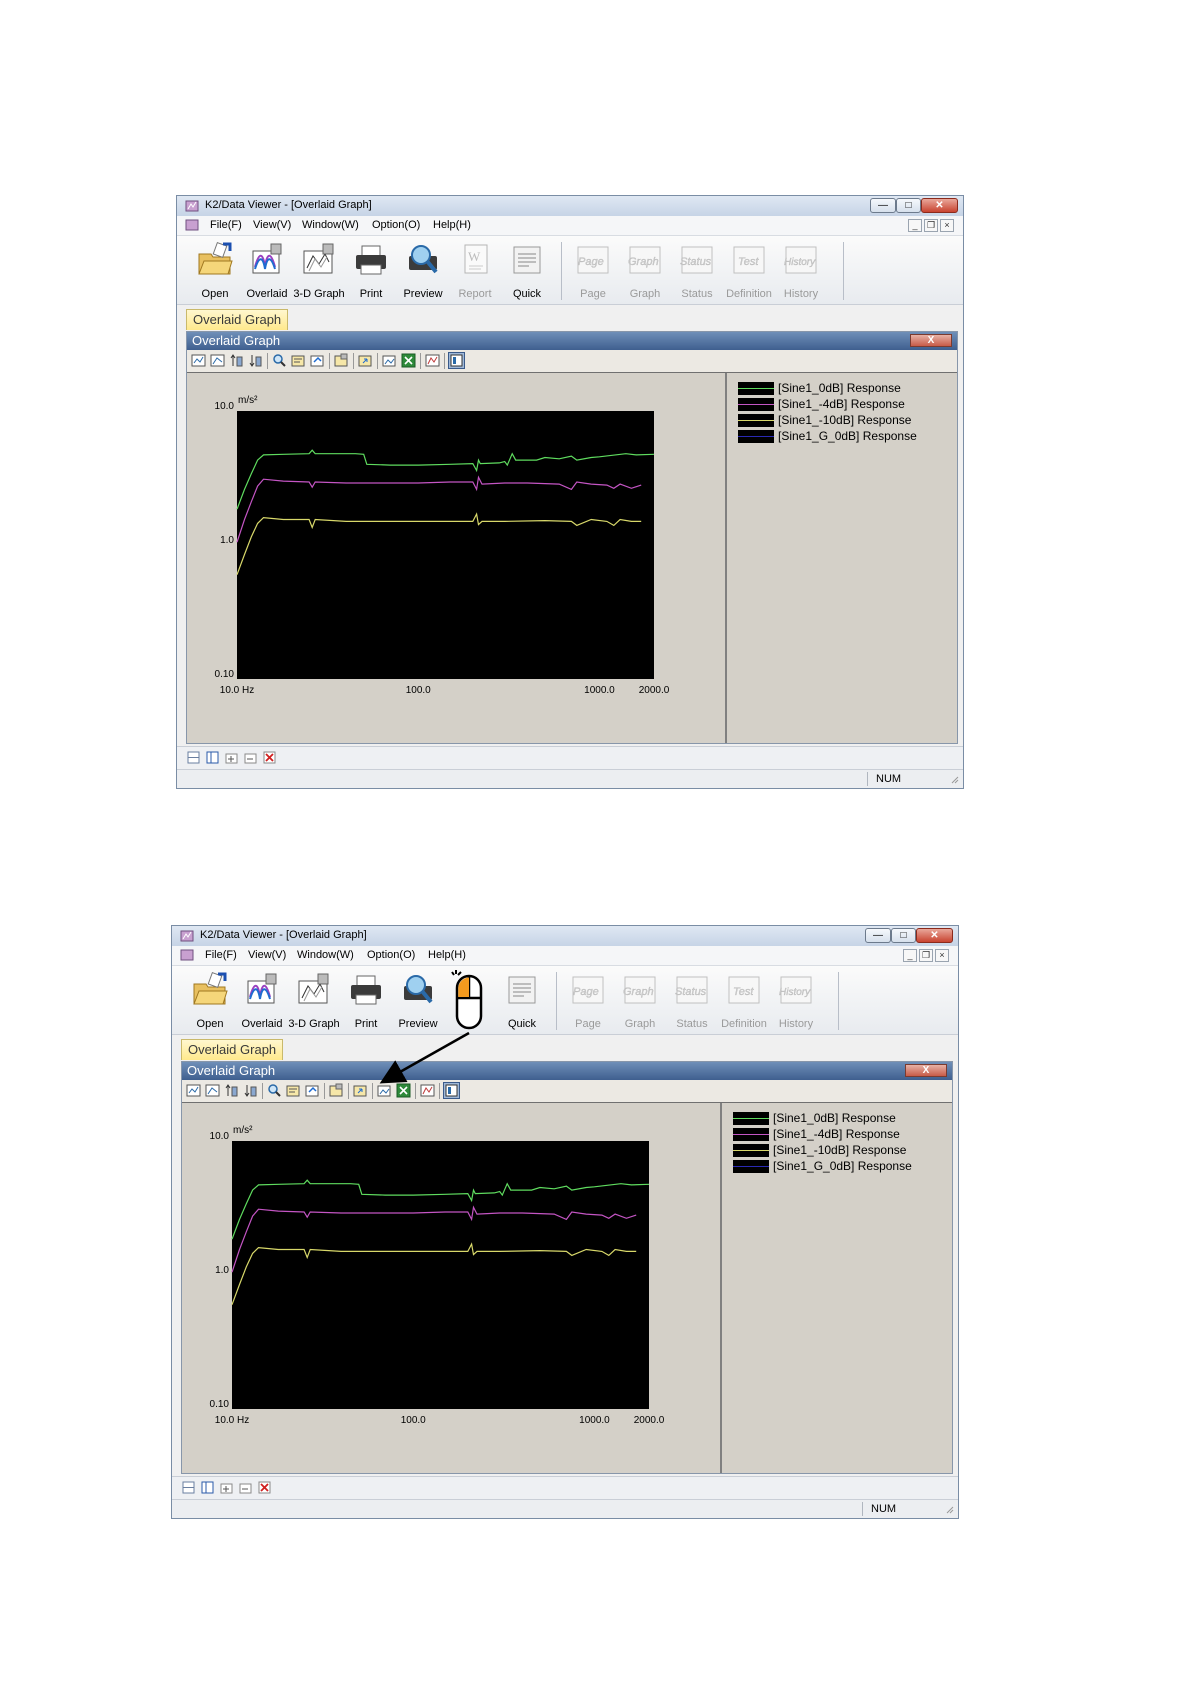  What do you see at coordinates (215, 258) in the screenshot?
I see `open-folder-icon` at bounding box center [215, 258].